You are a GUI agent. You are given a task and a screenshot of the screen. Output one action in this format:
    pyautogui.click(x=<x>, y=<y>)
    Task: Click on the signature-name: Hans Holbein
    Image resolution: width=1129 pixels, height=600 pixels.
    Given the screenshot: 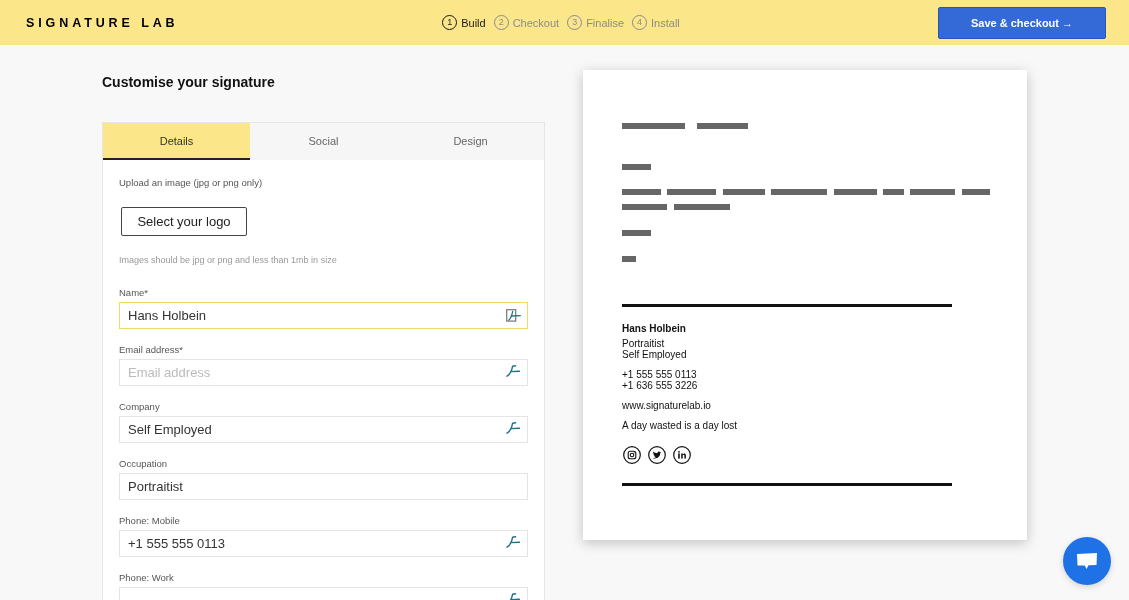 What is the action you would take?
    pyautogui.click(x=654, y=328)
    